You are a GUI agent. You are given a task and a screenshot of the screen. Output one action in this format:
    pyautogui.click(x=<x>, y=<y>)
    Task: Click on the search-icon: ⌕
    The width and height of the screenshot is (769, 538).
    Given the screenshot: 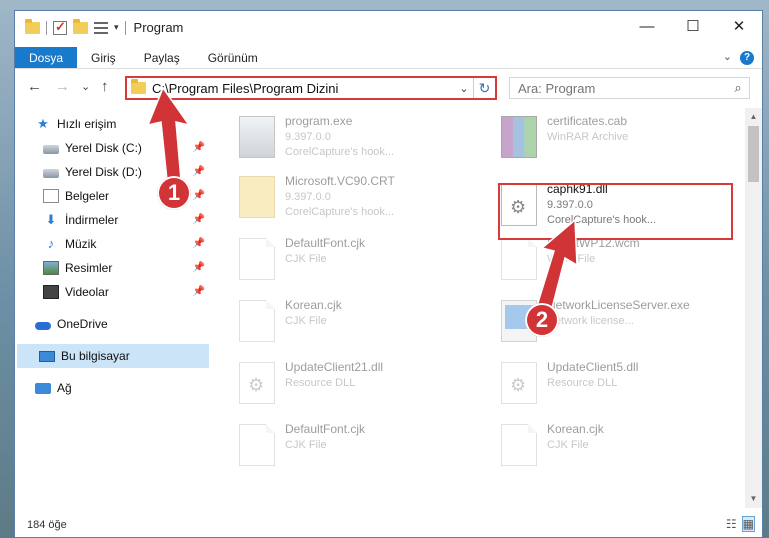 What is the action you would take?
    pyautogui.click(x=738, y=88)
    